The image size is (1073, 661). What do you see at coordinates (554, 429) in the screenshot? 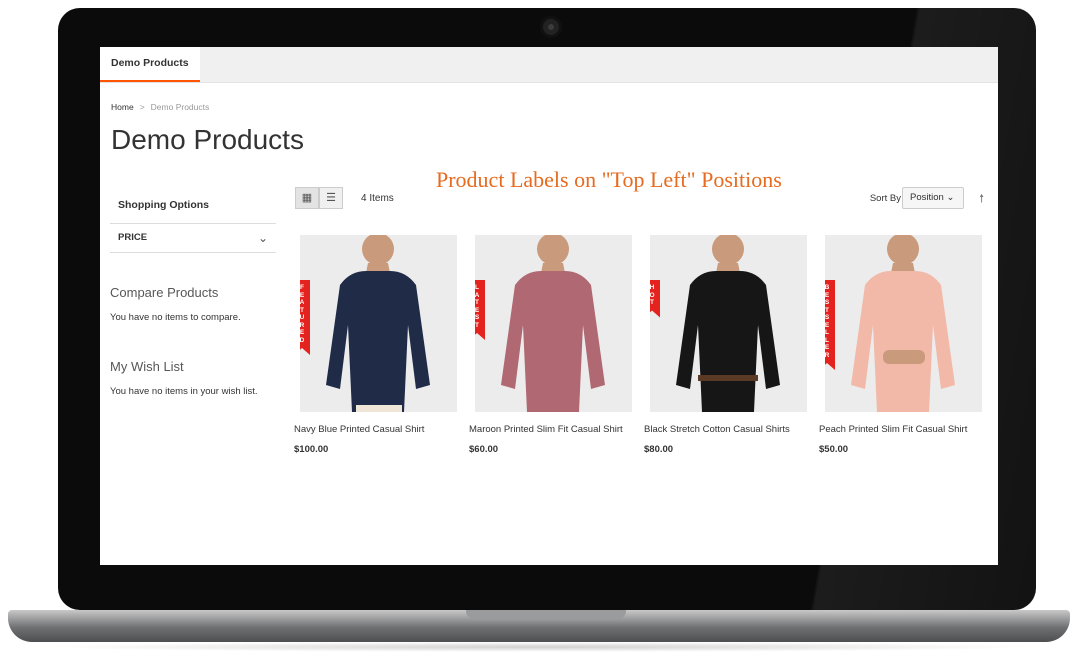
I see `product-name: Maroon Printed Slim Fit Casual Shirt` at bounding box center [554, 429].